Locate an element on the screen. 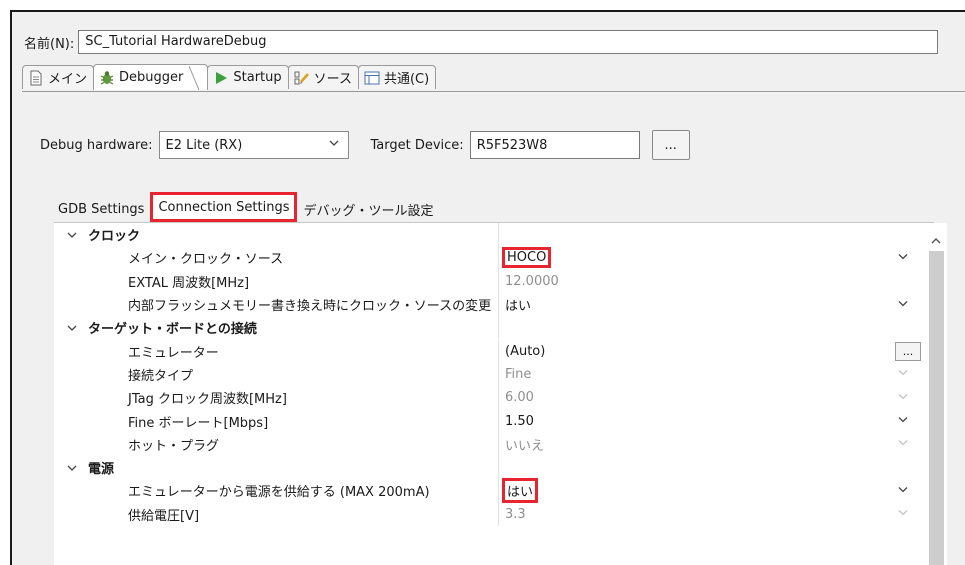  prop-row-supply-power: エミュレーターから電源を供給する (MAX 200mA) はい is located at coordinates (489, 491).